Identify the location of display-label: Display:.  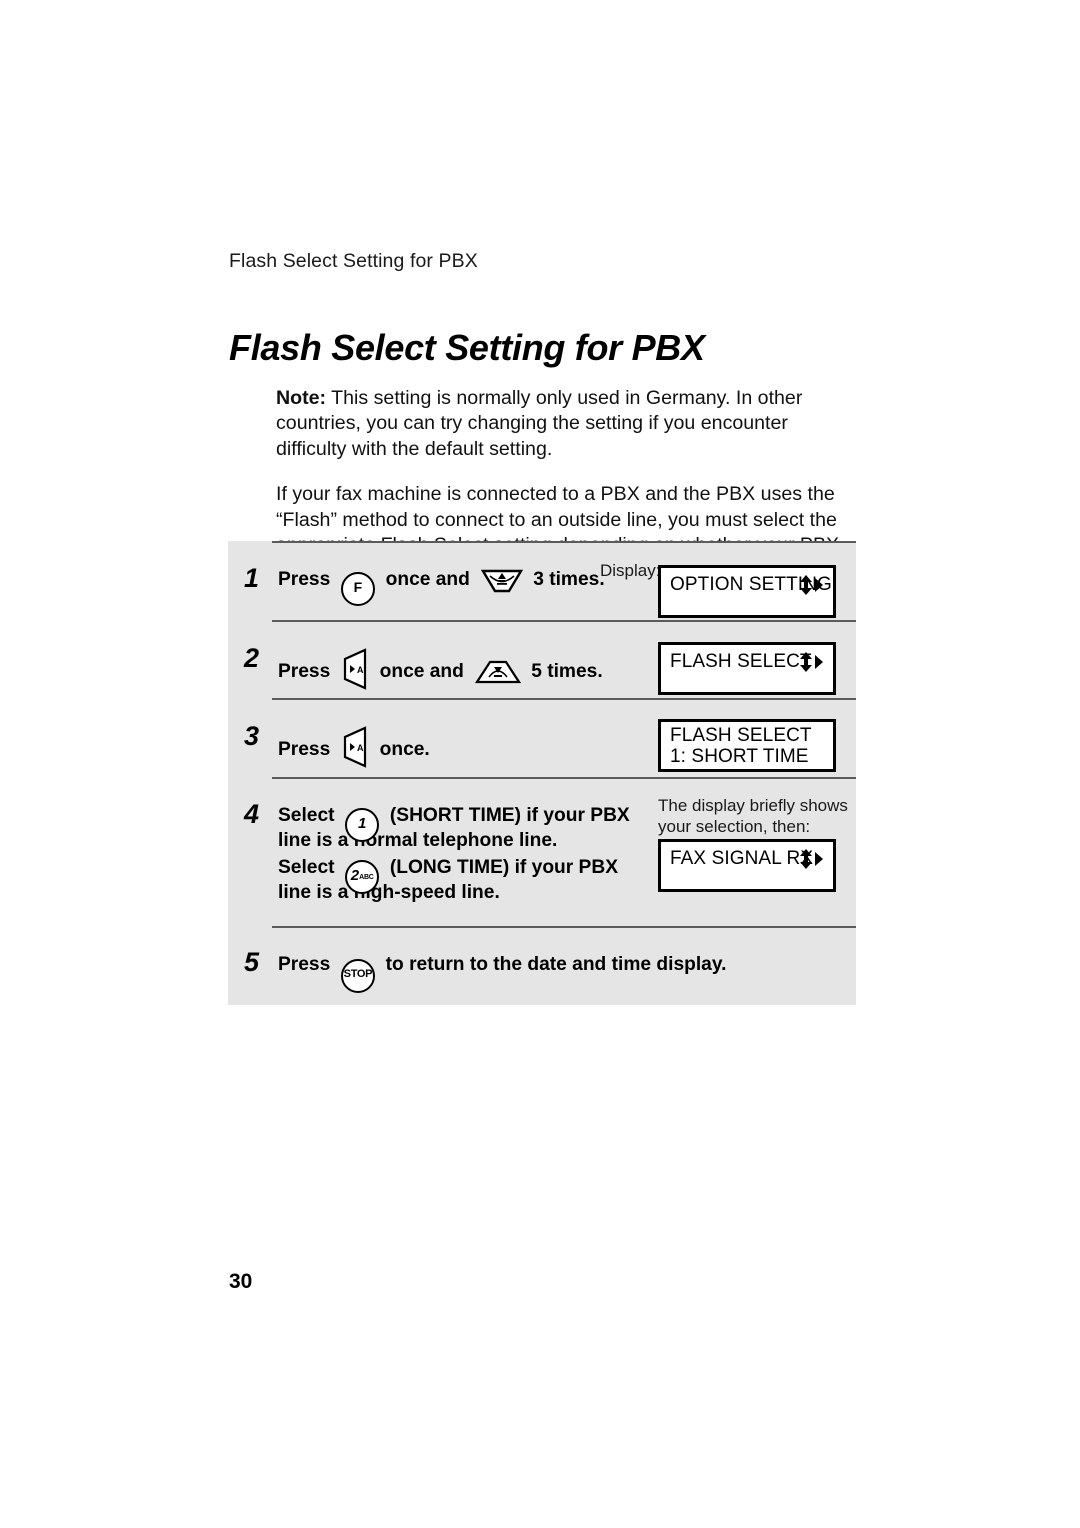
(630, 570).